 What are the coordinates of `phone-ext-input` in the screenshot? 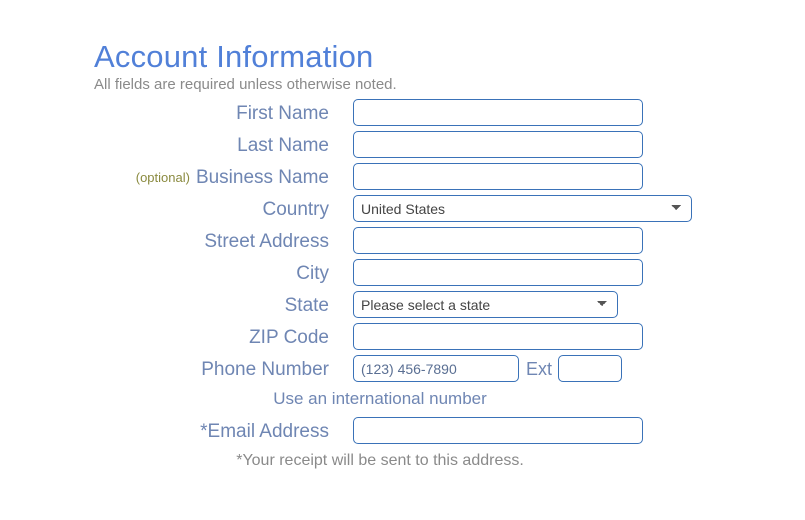 It's located at (590, 368).